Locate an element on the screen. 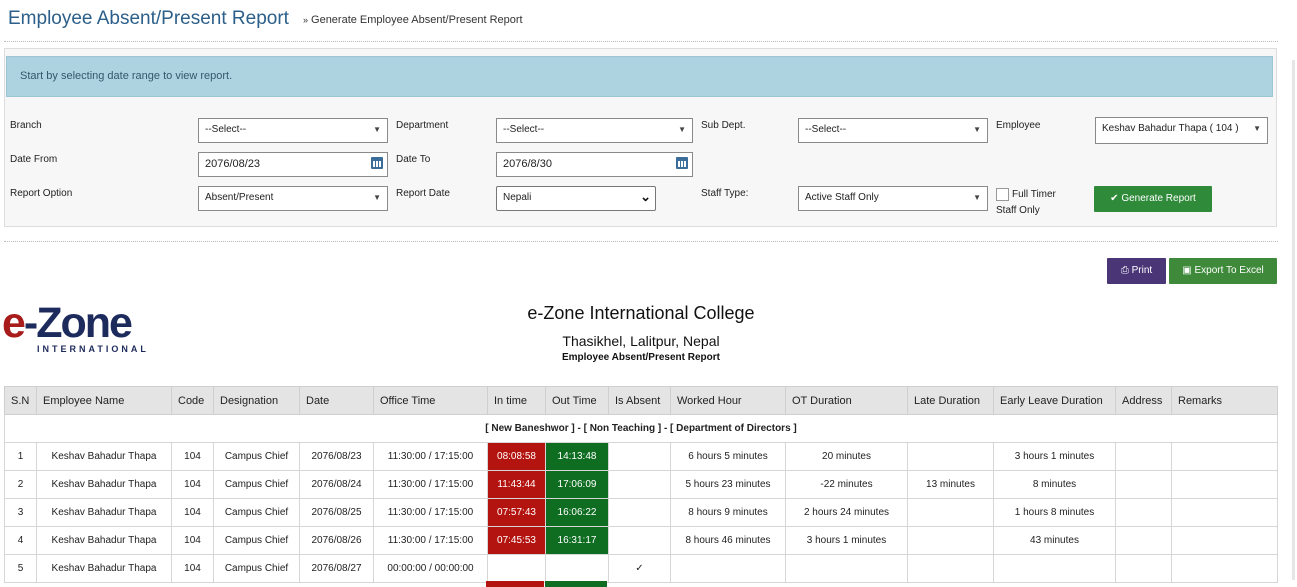 The height and width of the screenshot is (587, 1297). full-timer-checkbox is located at coordinates (1002, 194).